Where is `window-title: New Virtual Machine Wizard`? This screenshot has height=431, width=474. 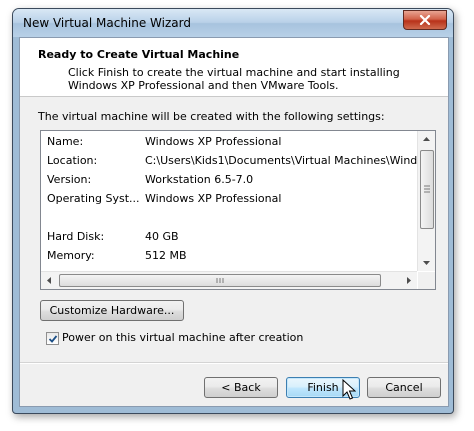
window-title: New Virtual Machine Wizard is located at coordinates (107, 23).